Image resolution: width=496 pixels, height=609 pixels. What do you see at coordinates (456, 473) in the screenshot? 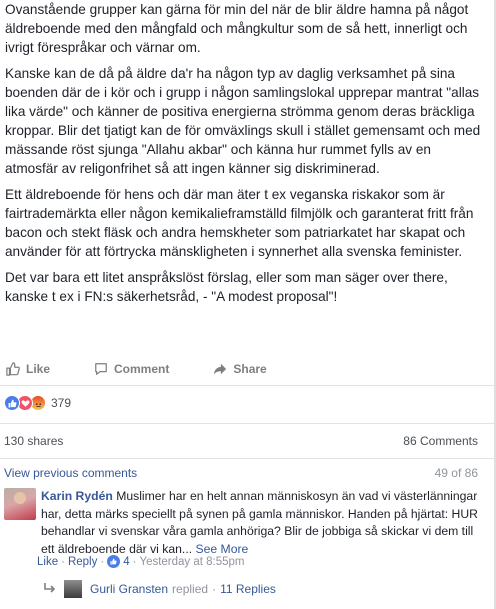
I see `comments-position: 49 of 86` at bounding box center [456, 473].